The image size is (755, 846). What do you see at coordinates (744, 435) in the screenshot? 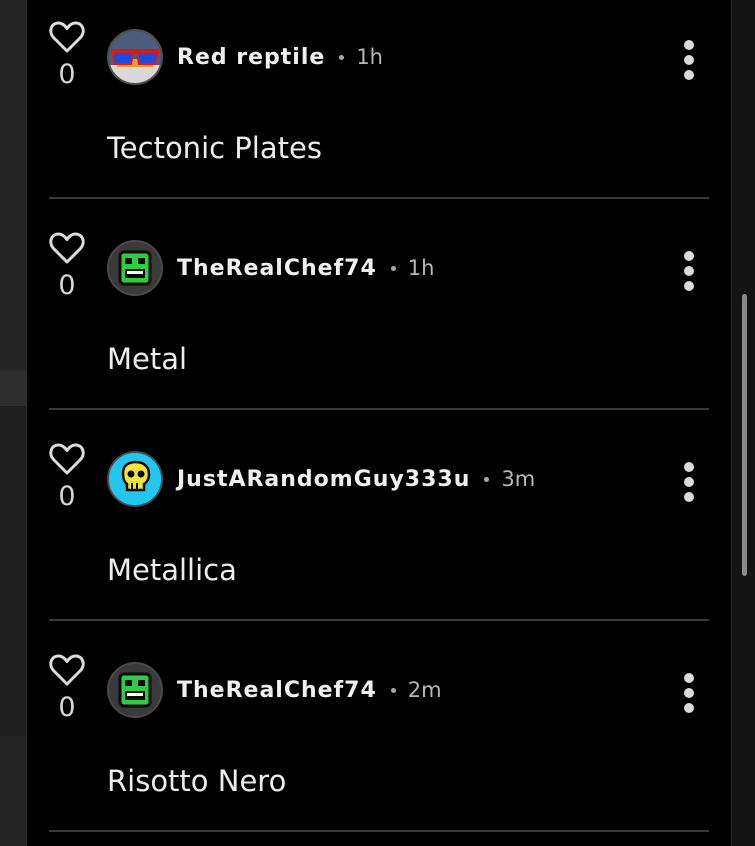
I see `scrollbar-thumb` at bounding box center [744, 435].